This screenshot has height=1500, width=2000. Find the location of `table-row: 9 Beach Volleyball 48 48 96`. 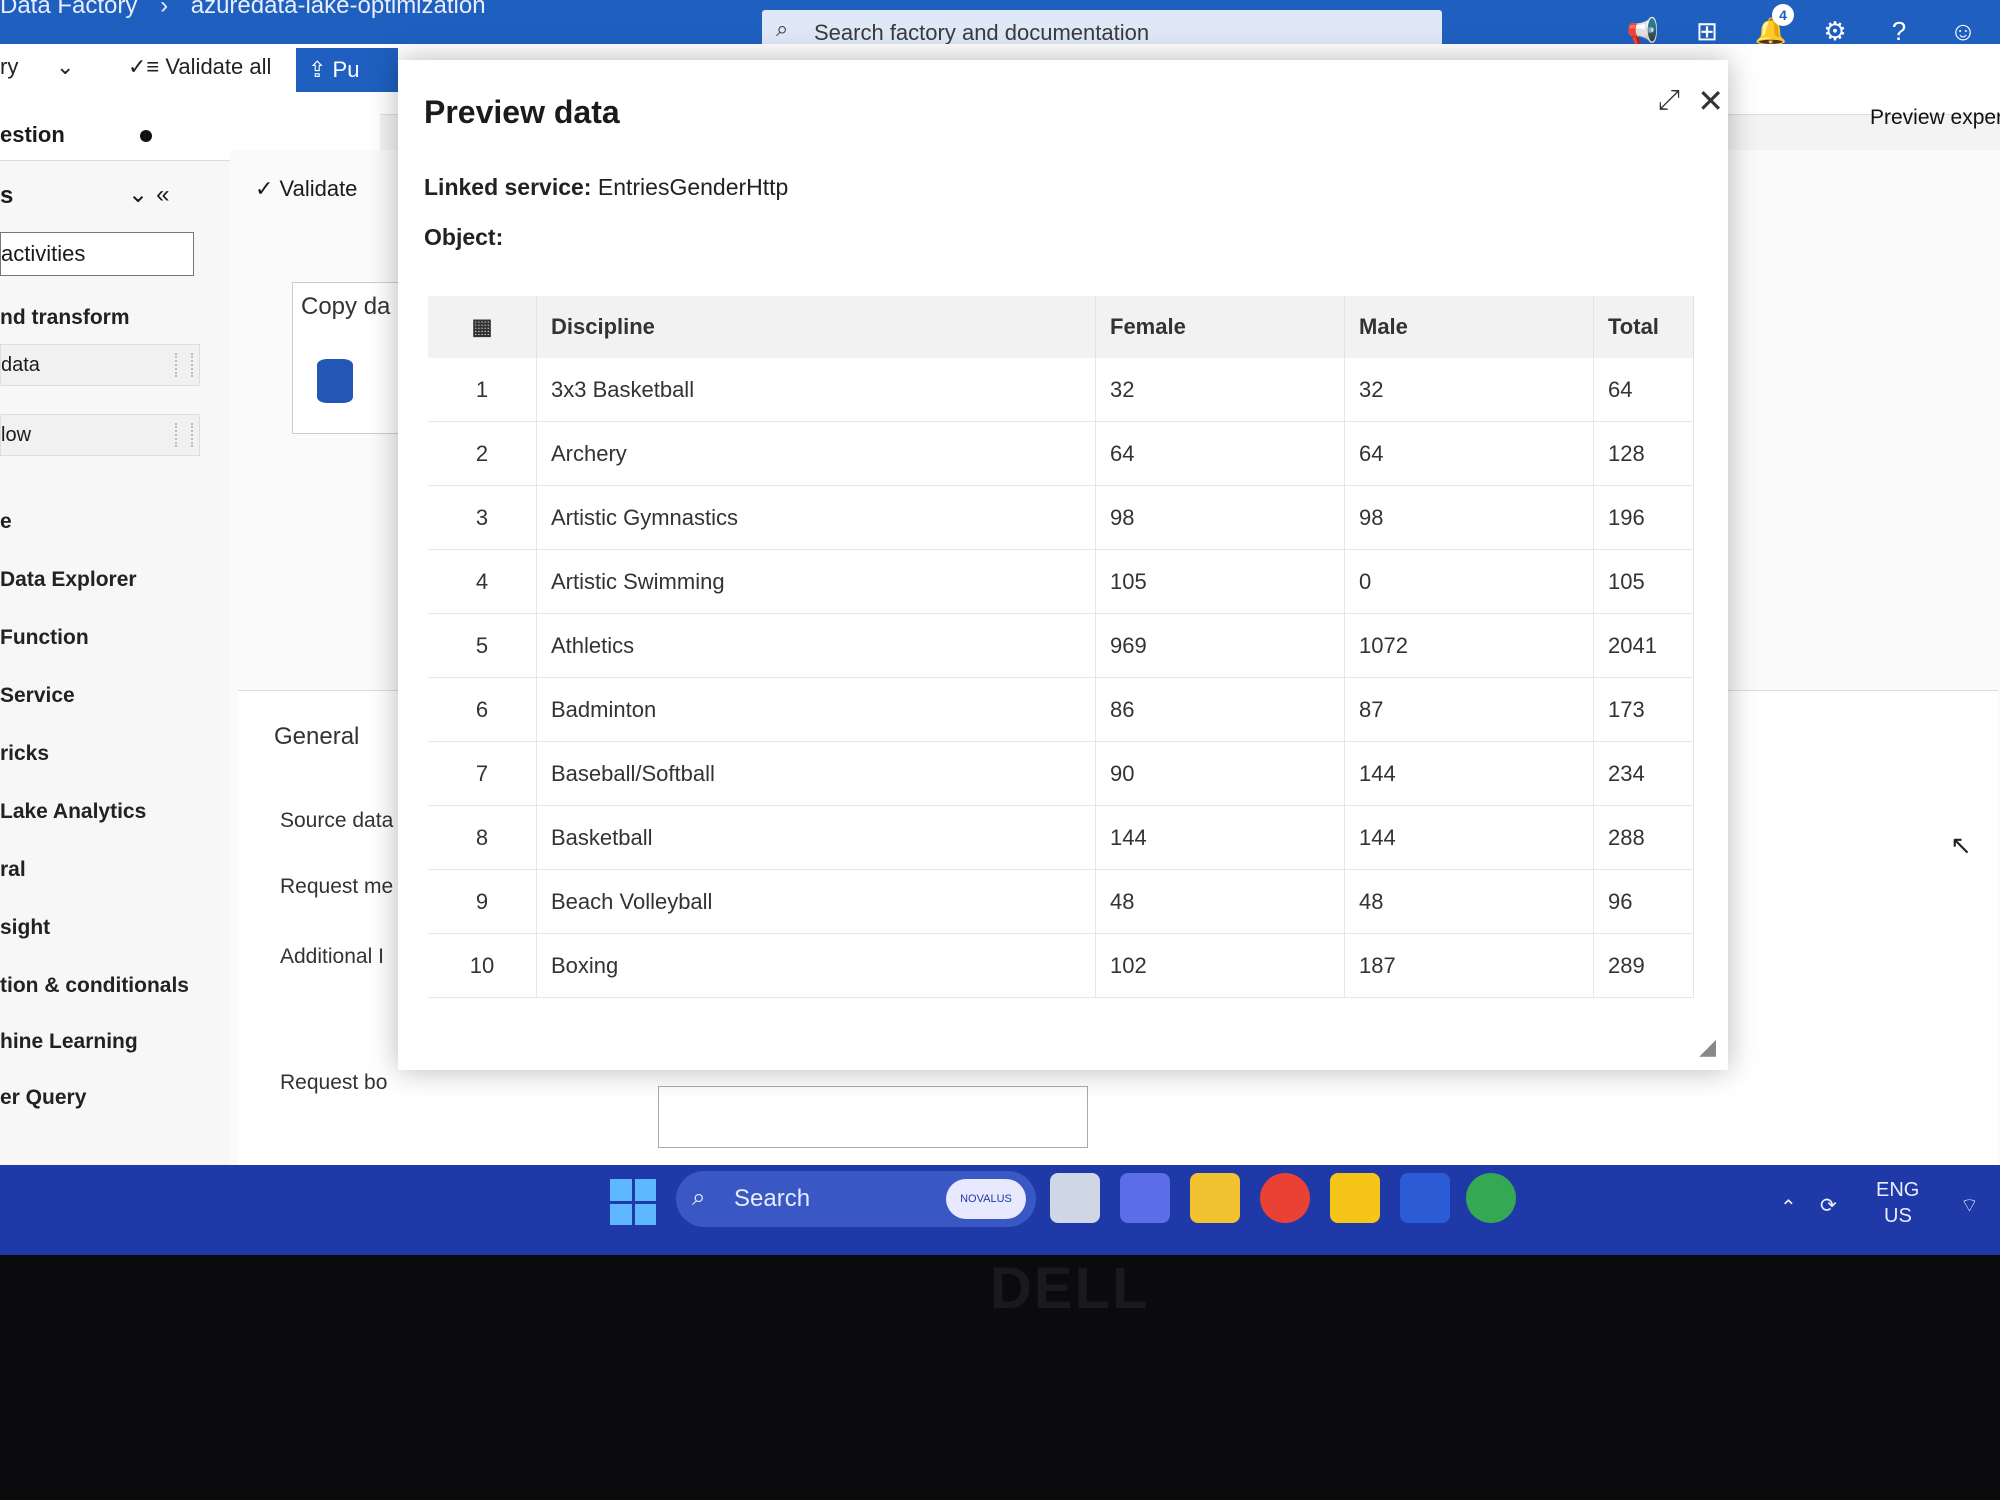

table-row: 9 Beach Volleyball 48 48 96 is located at coordinates (1061, 901).